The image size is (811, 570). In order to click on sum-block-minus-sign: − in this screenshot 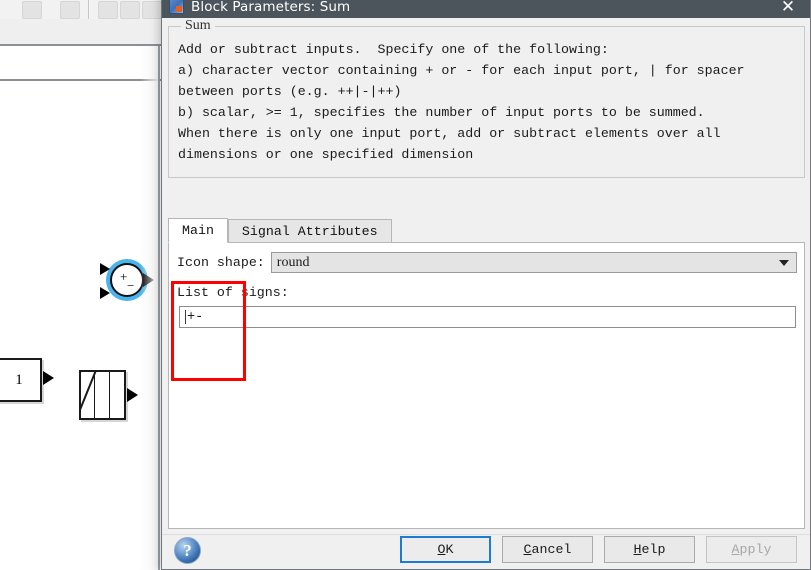, I will do `click(131, 285)`.